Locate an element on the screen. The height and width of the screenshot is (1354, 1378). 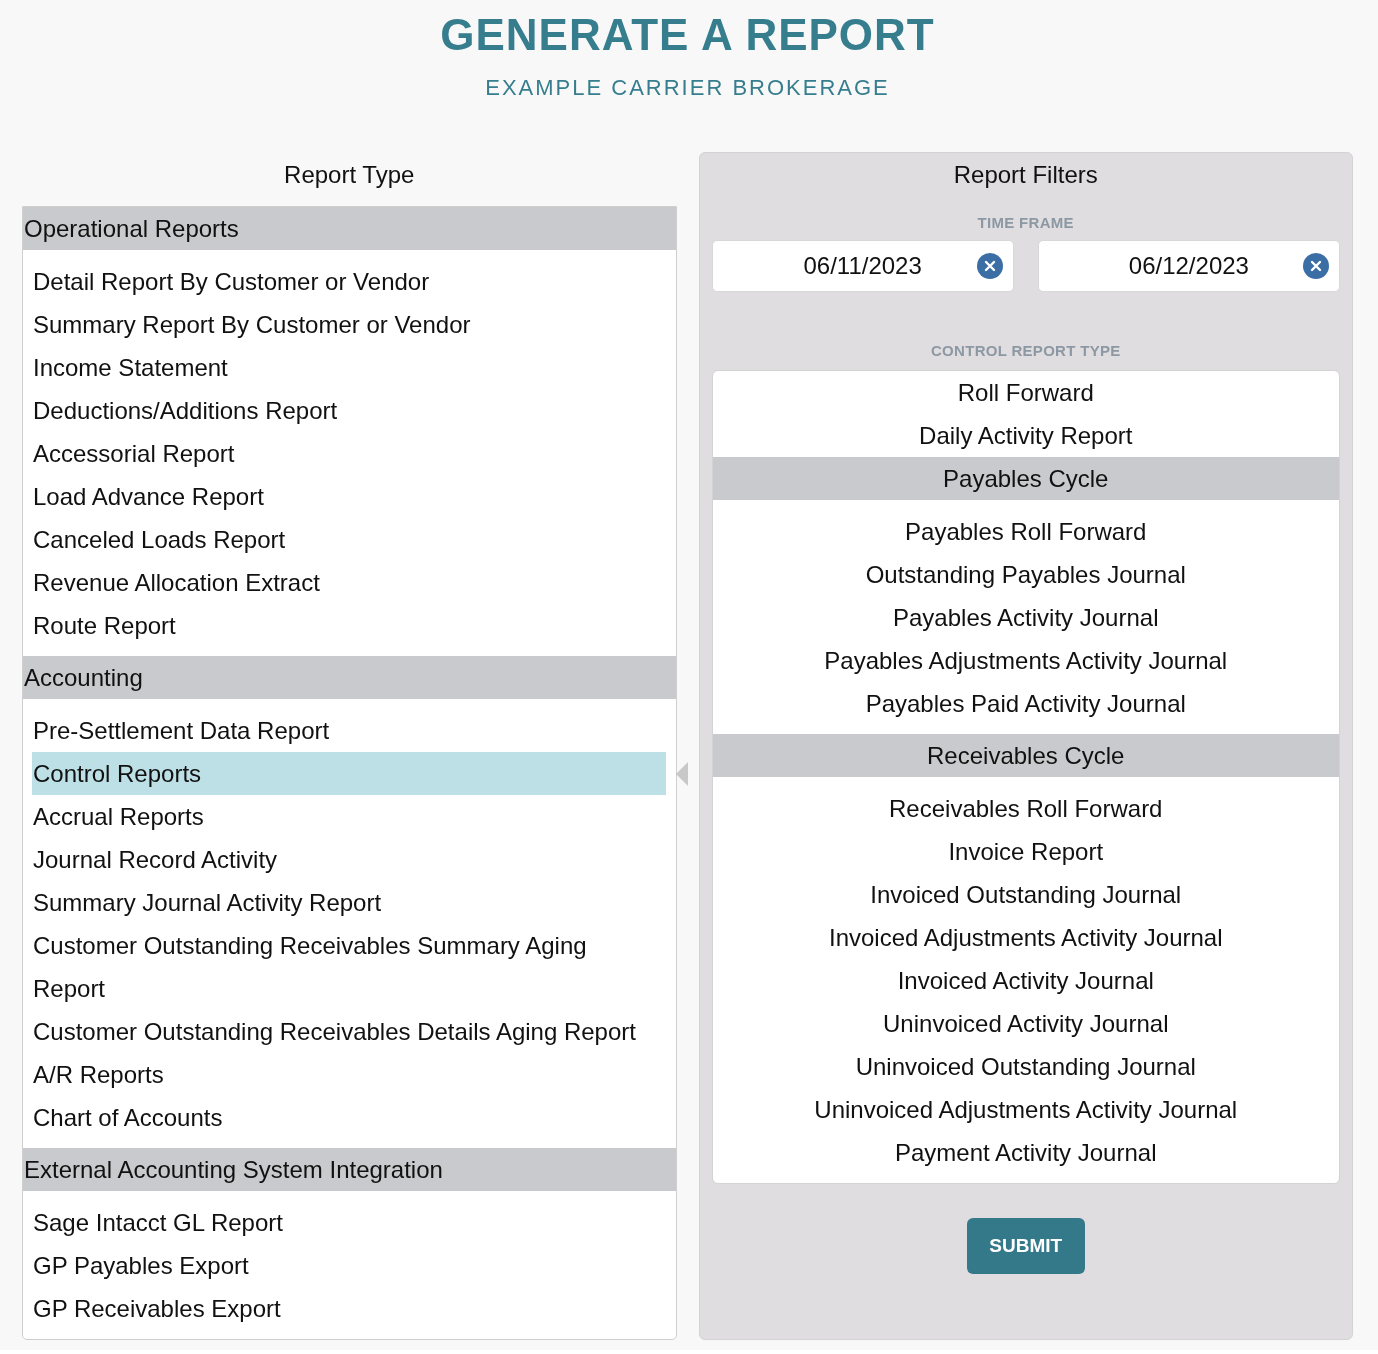
report-type-item: Deductions/Additions Report is located at coordinates (349, 410).